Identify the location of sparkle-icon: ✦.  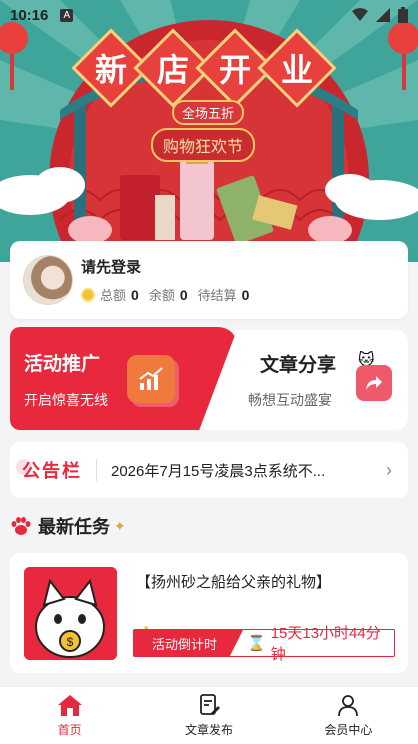
(120, 525).